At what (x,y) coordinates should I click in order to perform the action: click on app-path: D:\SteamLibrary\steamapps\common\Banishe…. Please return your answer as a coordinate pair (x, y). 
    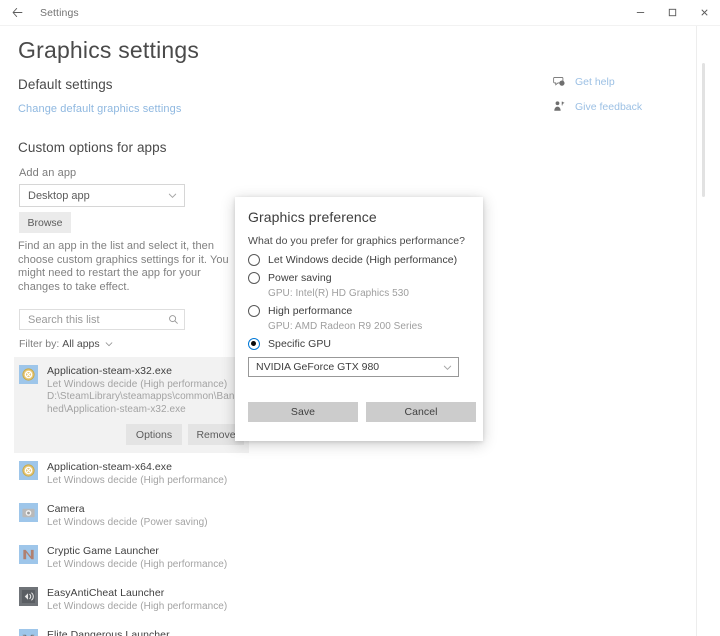
    Looking at the image, I should click on (144, 403).